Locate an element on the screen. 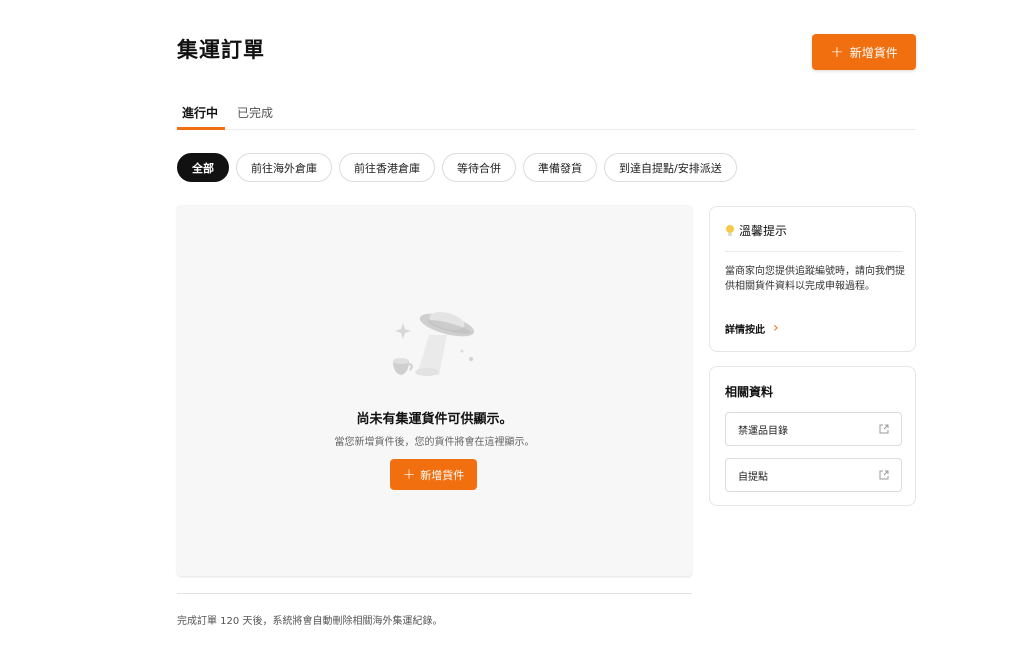  empty-state-add-shipment-button: + 新增貨件 is located at coordinates (433, 474).